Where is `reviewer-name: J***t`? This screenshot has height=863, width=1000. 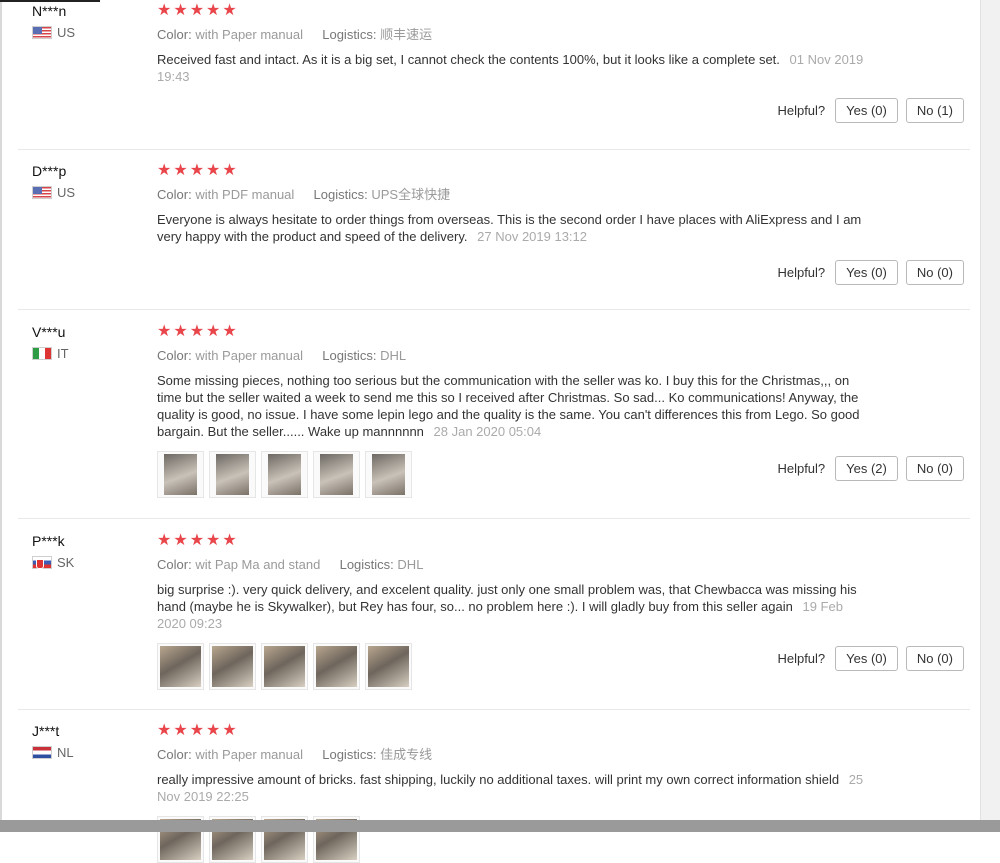 reviewer-name: J***t is located at coordinates (46, 731).